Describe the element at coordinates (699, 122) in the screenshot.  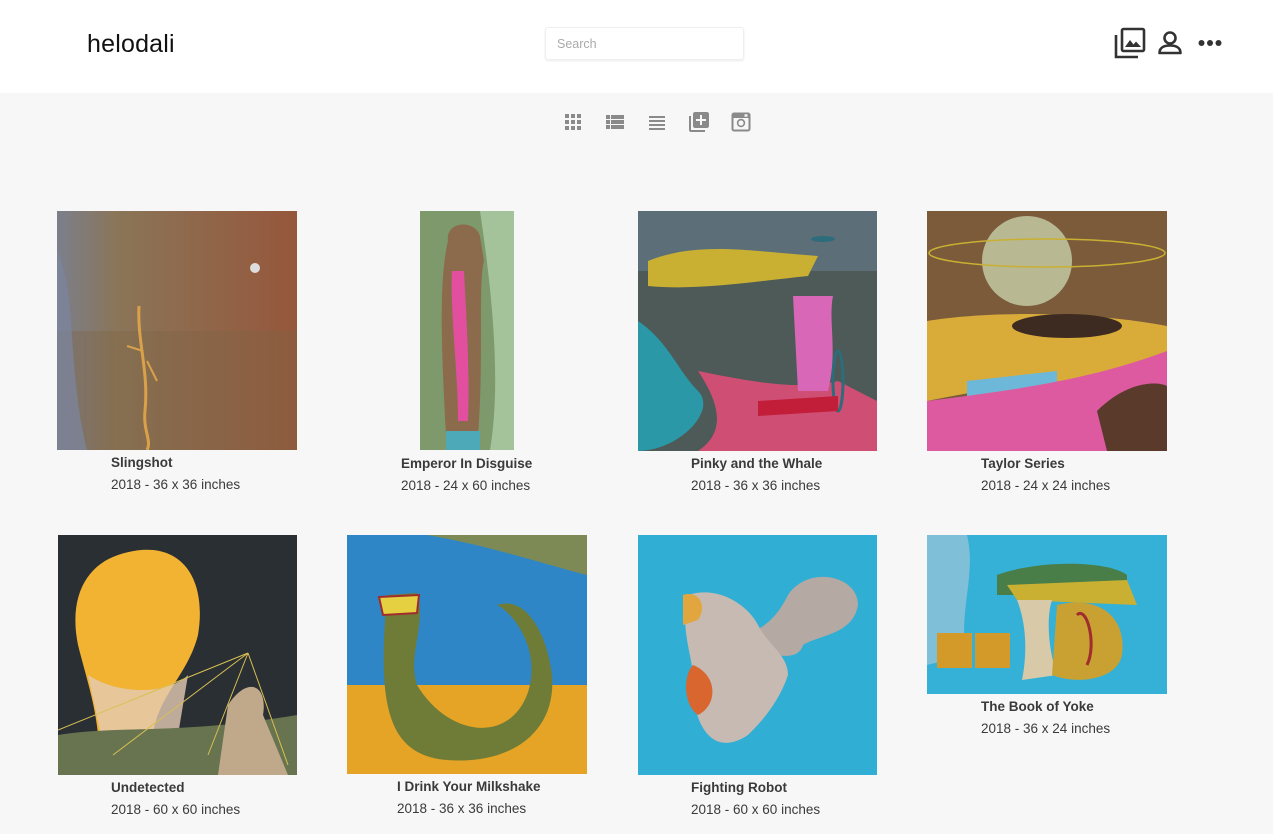
I see `add-artwork-icon` at that location.